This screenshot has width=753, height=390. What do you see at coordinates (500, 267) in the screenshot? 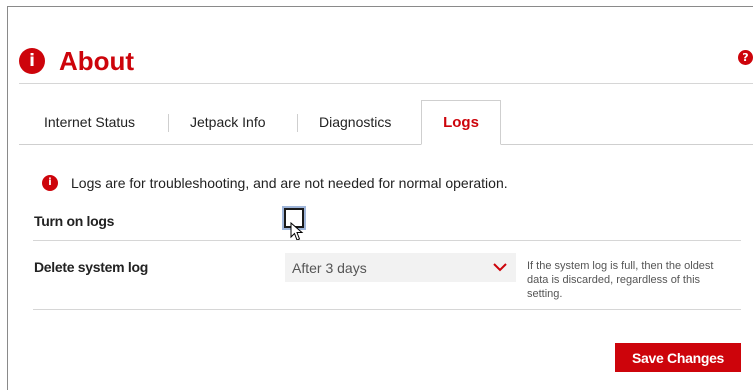
I see `chevron-down-icon` at bounding box center [500, 267].